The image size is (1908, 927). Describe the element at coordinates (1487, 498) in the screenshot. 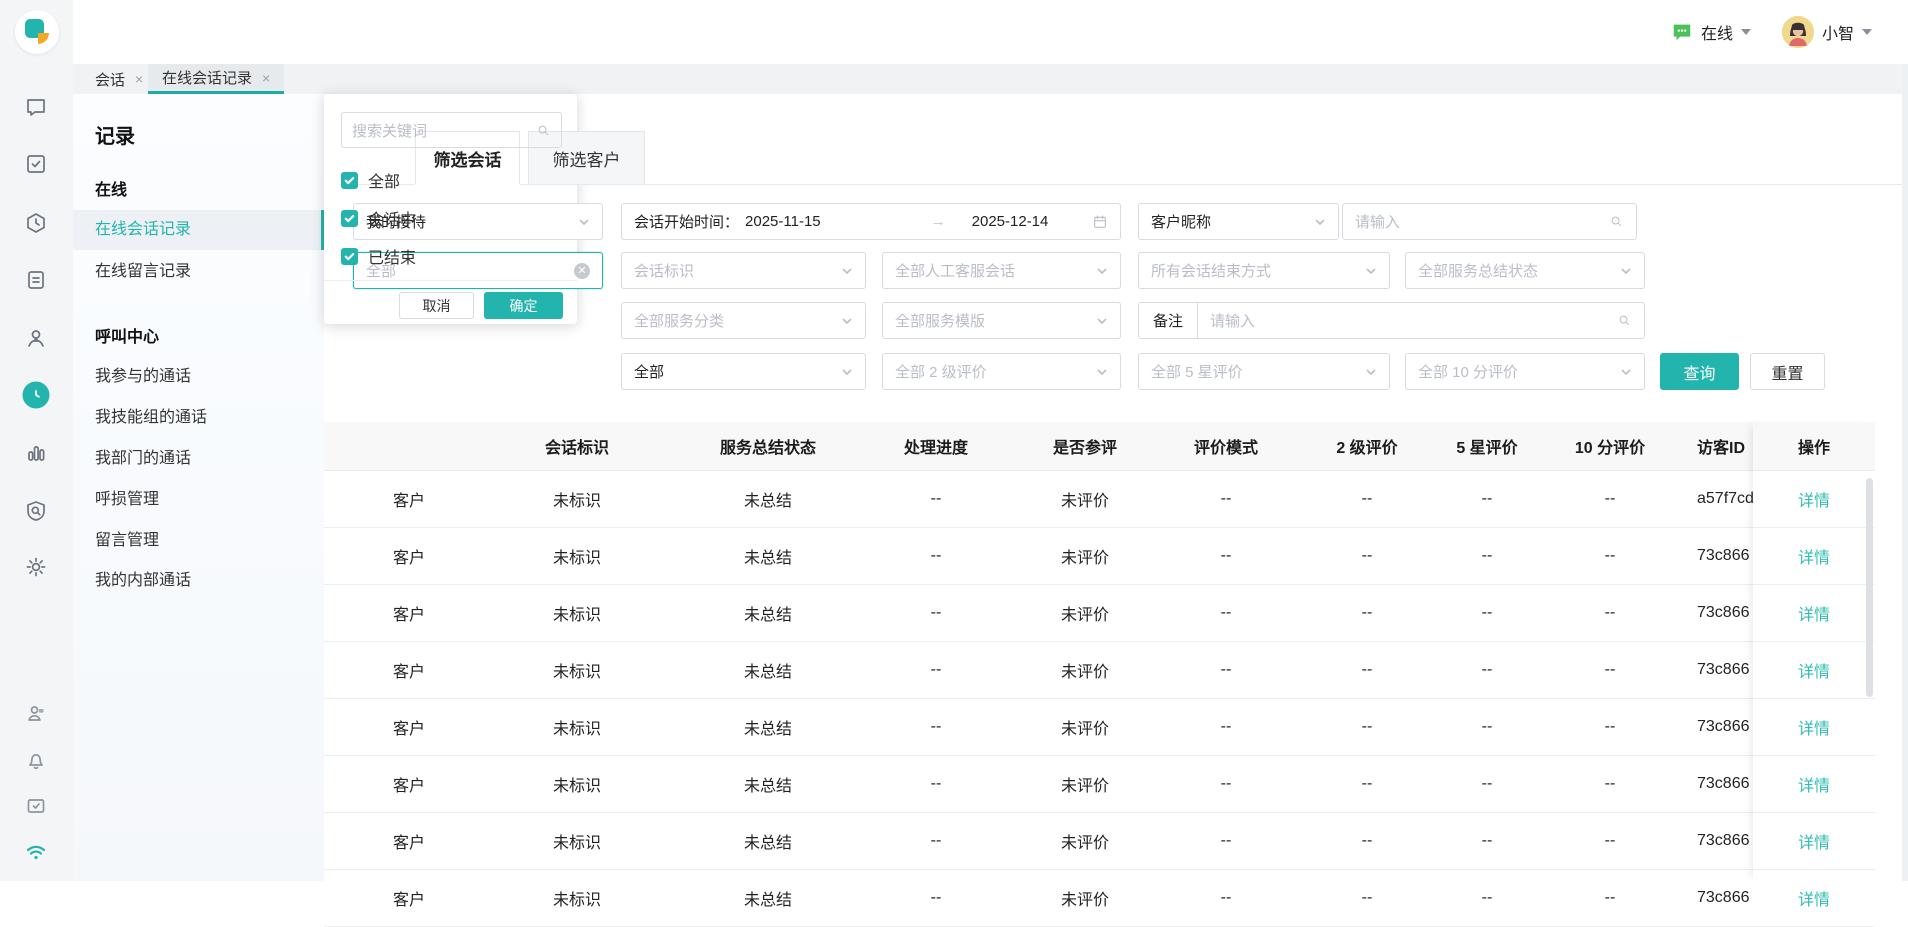

I see `cell-eval5: --` at that location.